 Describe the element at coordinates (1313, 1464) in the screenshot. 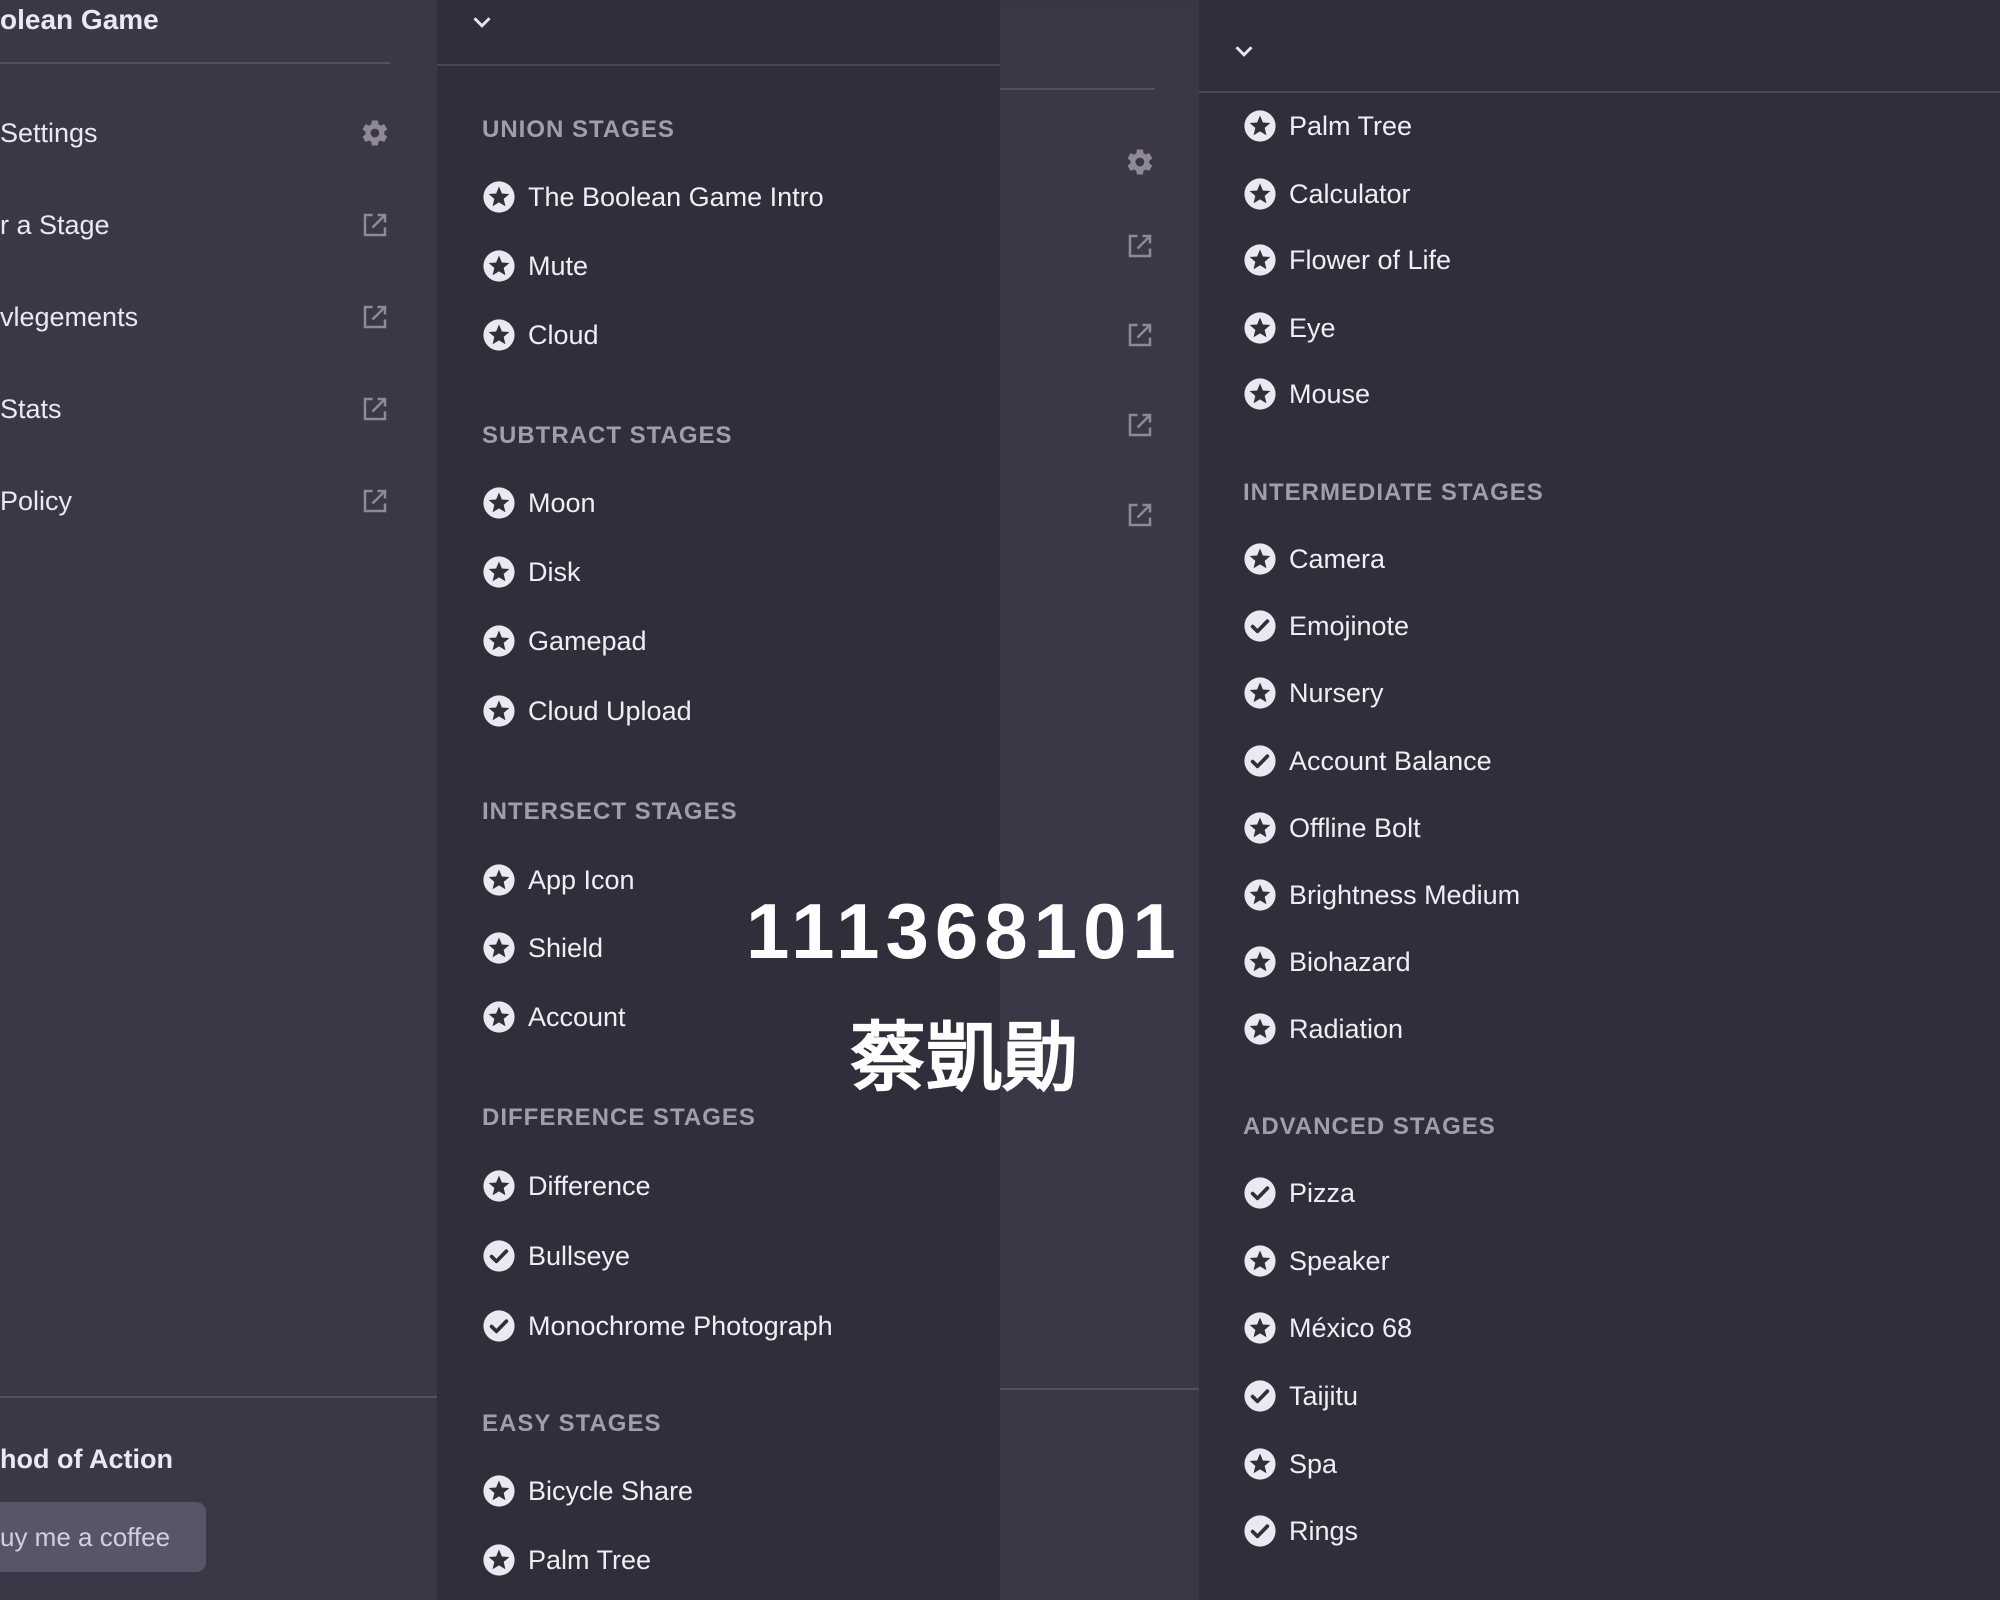

I see `stage-label: Spa` at that location.